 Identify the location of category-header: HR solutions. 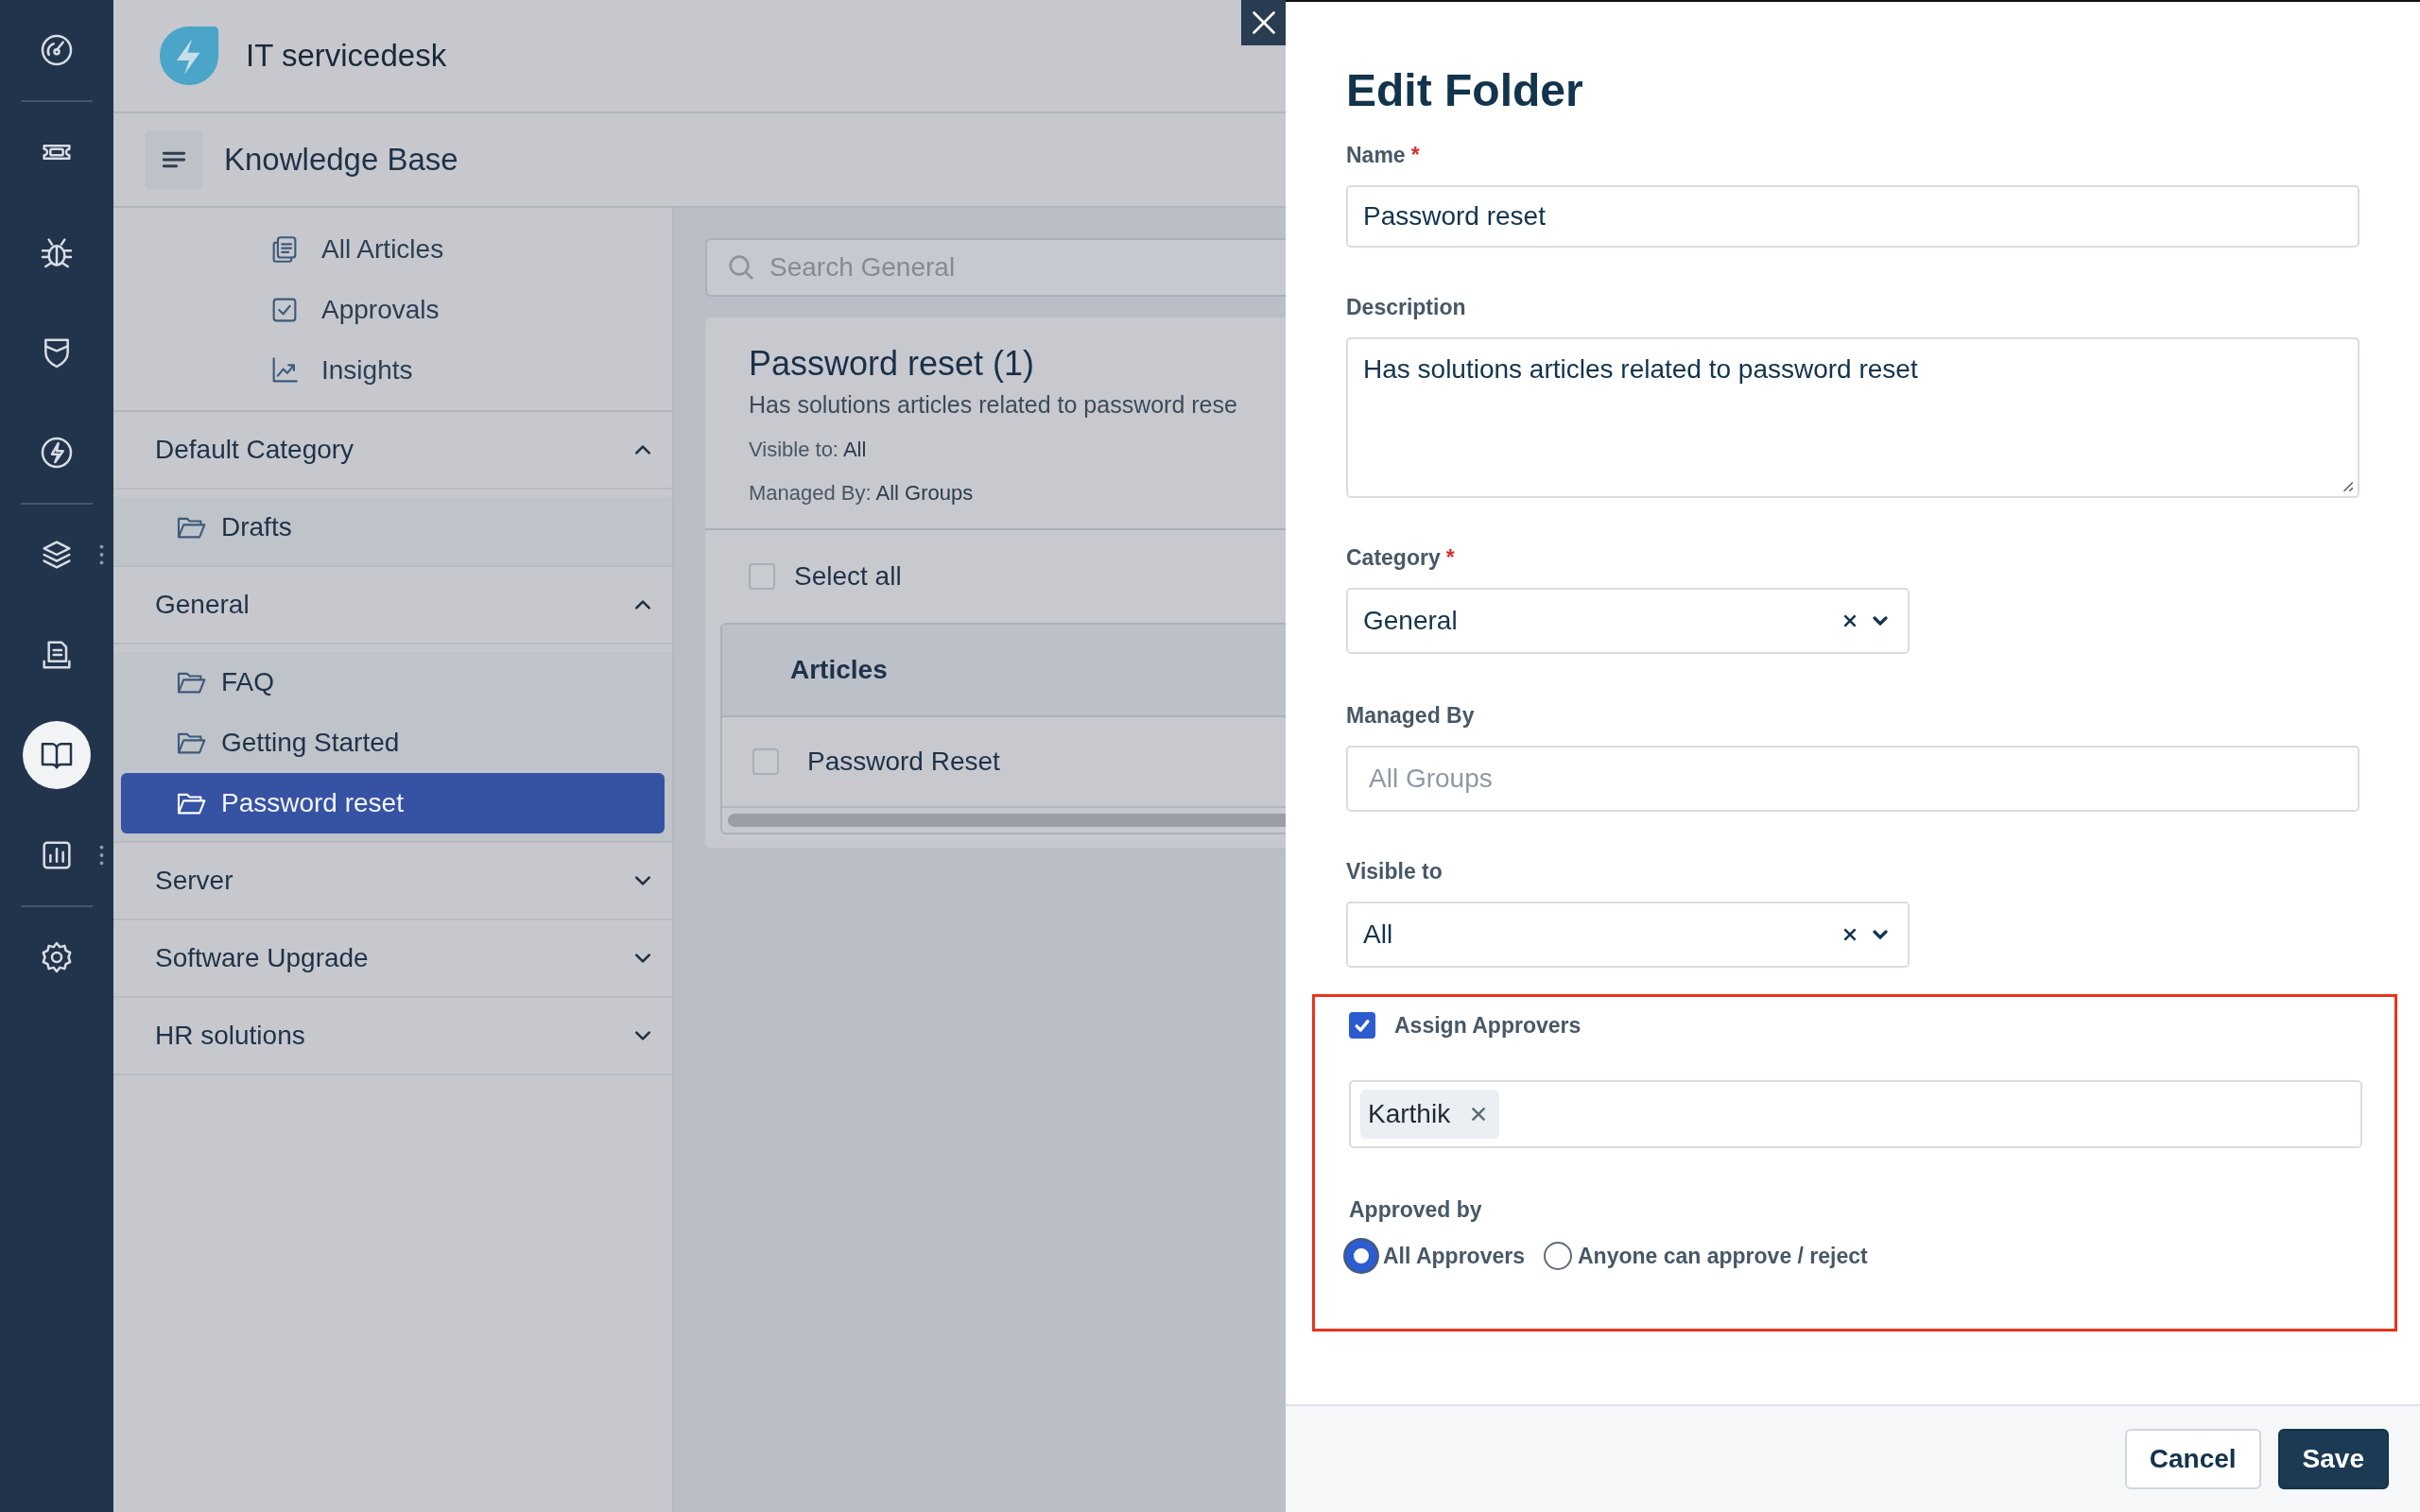
(392, 1036).